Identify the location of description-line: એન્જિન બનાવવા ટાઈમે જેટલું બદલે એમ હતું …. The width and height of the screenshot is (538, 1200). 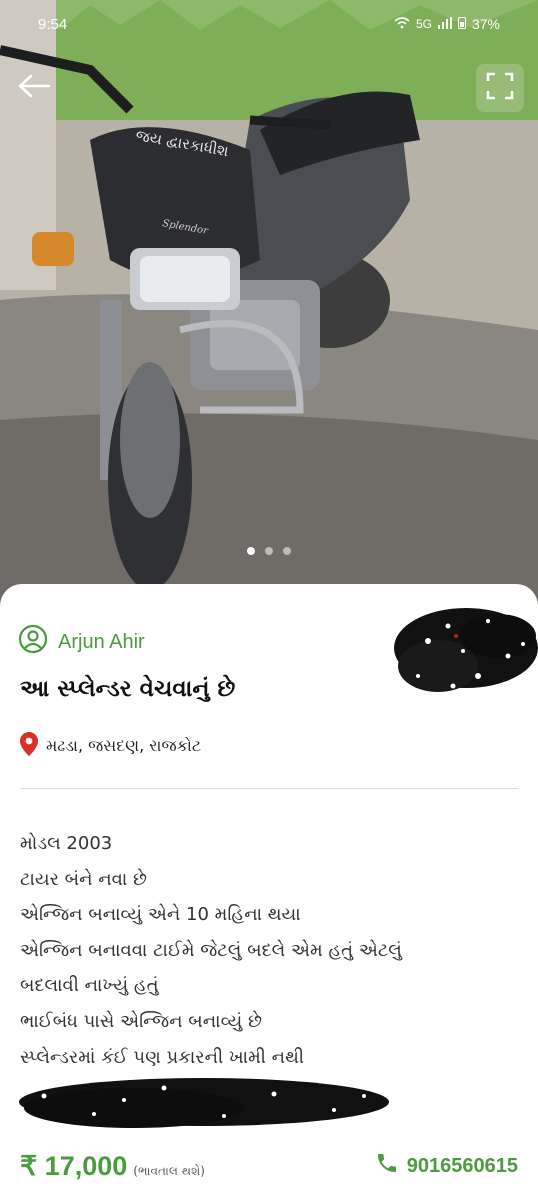
(211, 950).